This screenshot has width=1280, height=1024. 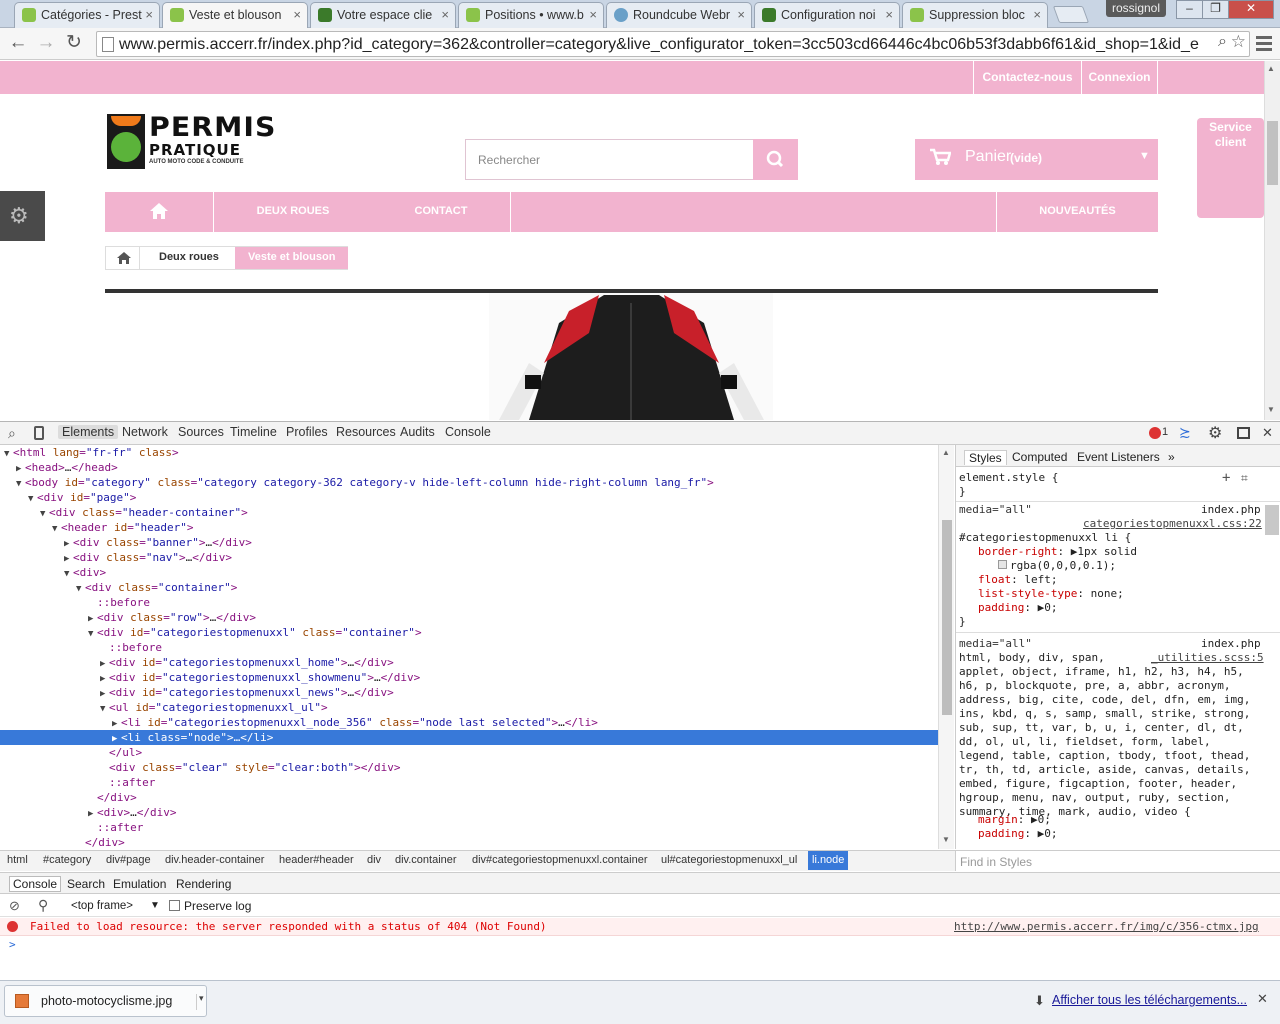 I want to click on dom-crumb: div#page, so click(x=128, y=860).